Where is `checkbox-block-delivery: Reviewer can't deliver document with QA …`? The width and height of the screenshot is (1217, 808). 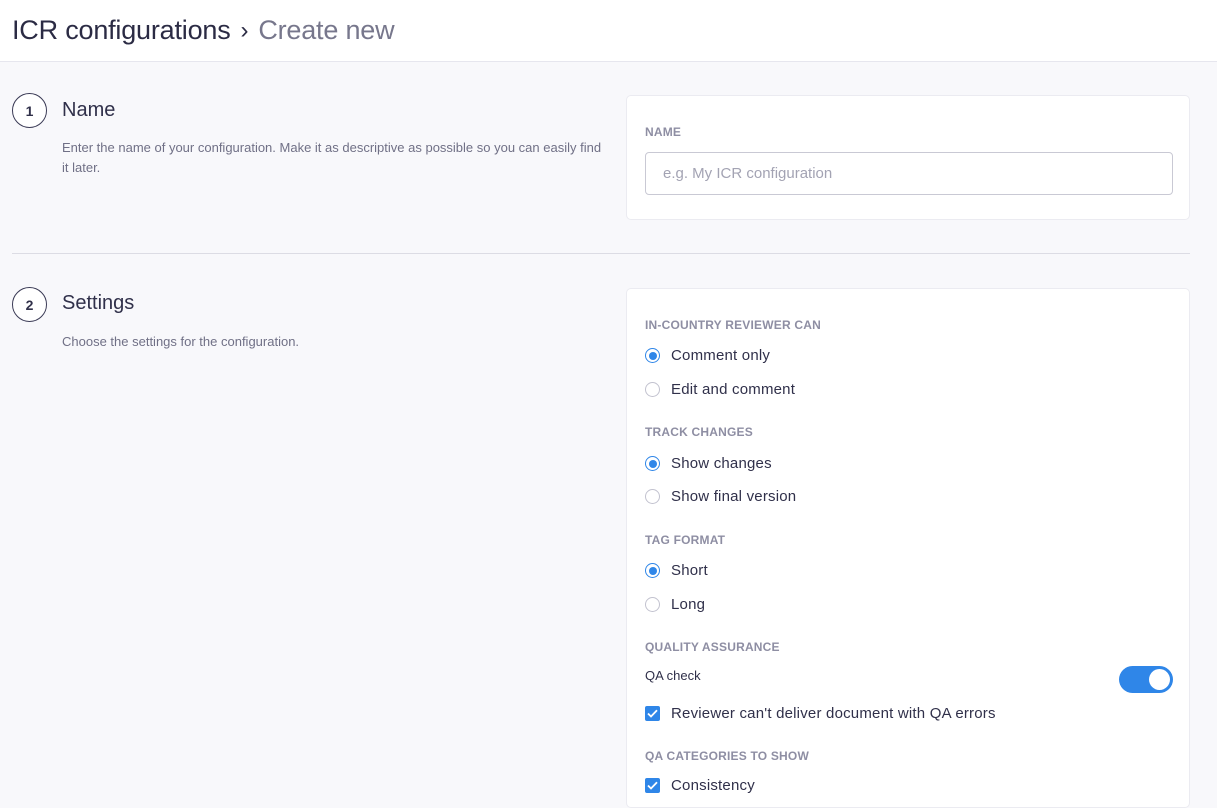 checkbox-block-delivery: Reviewer can't deliver document with QA … is located at coordinates (820, 713).